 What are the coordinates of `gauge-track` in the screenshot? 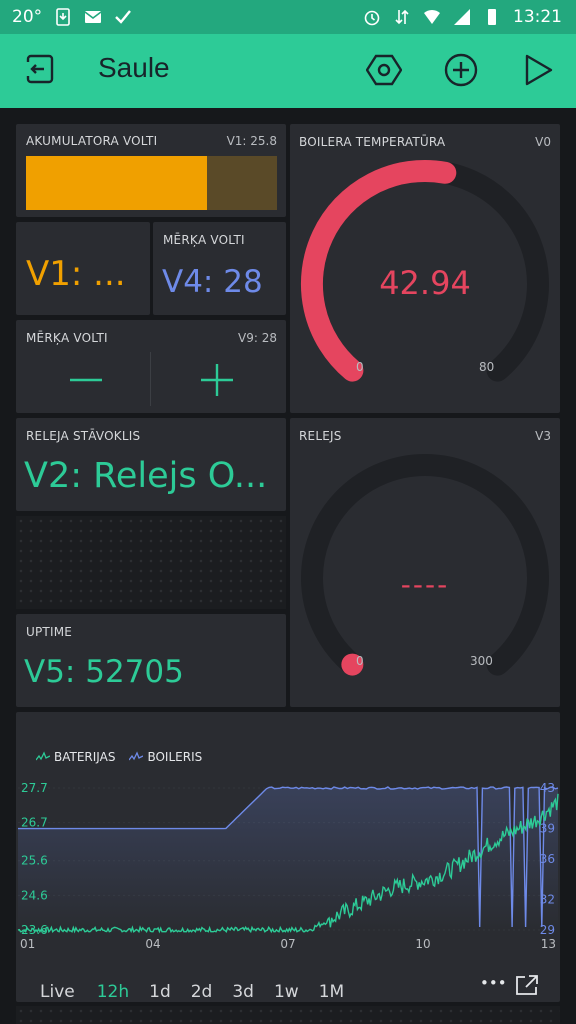 It's located at (425, 565).